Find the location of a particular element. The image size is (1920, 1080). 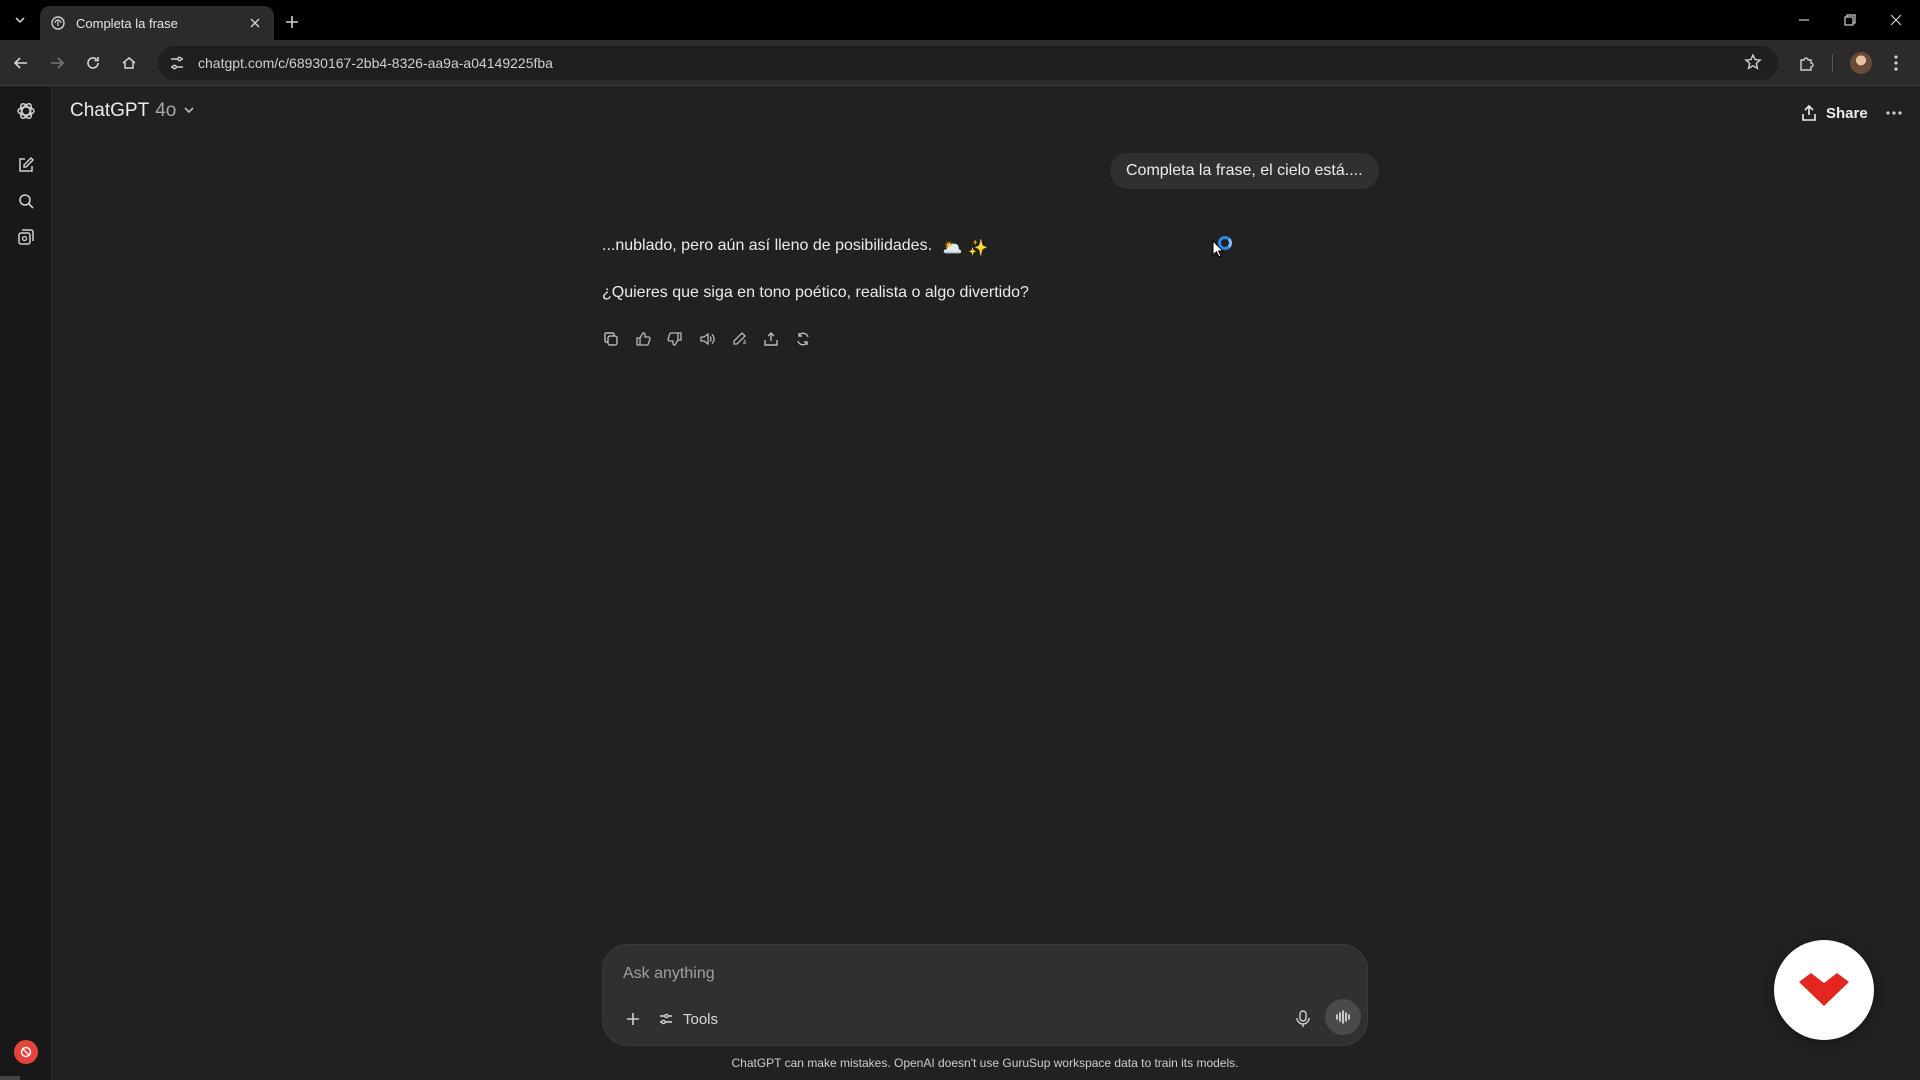

copy-icon is located at coordinates (611, 339).